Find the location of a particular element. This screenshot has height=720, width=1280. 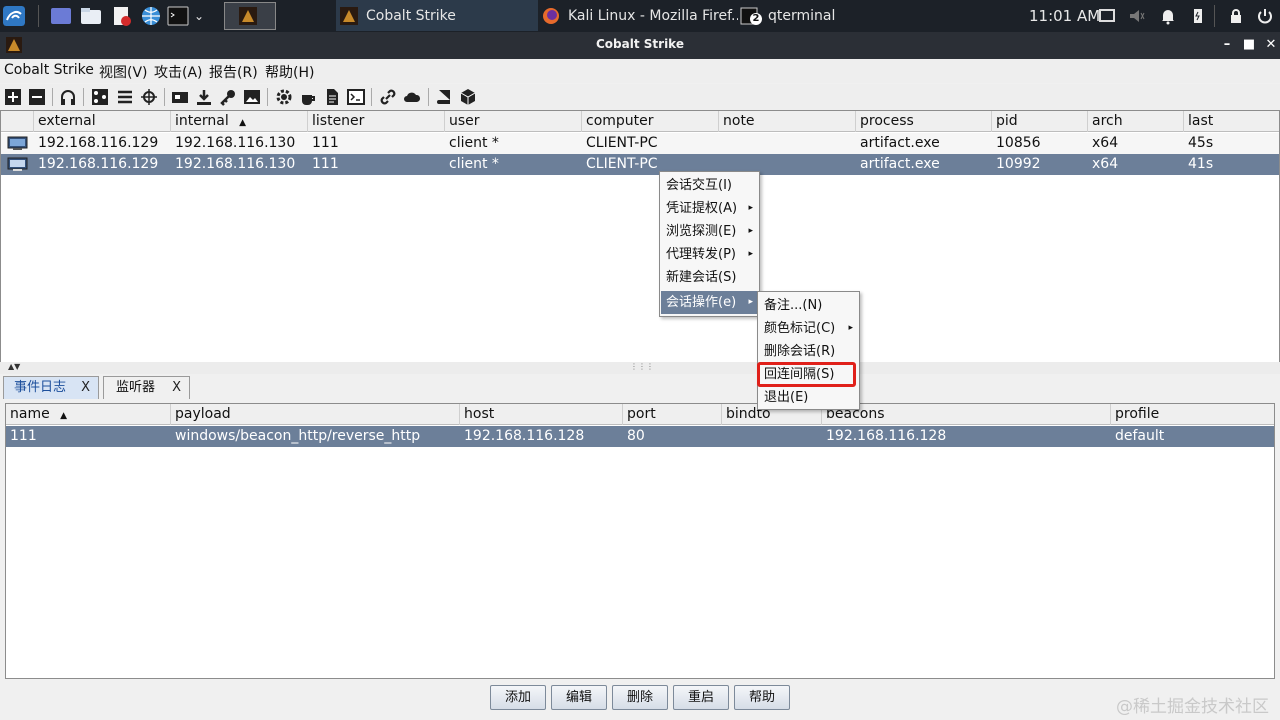

splitter-grip-icon: ⋮⋮⋮ is located at coordinates (642, 366).